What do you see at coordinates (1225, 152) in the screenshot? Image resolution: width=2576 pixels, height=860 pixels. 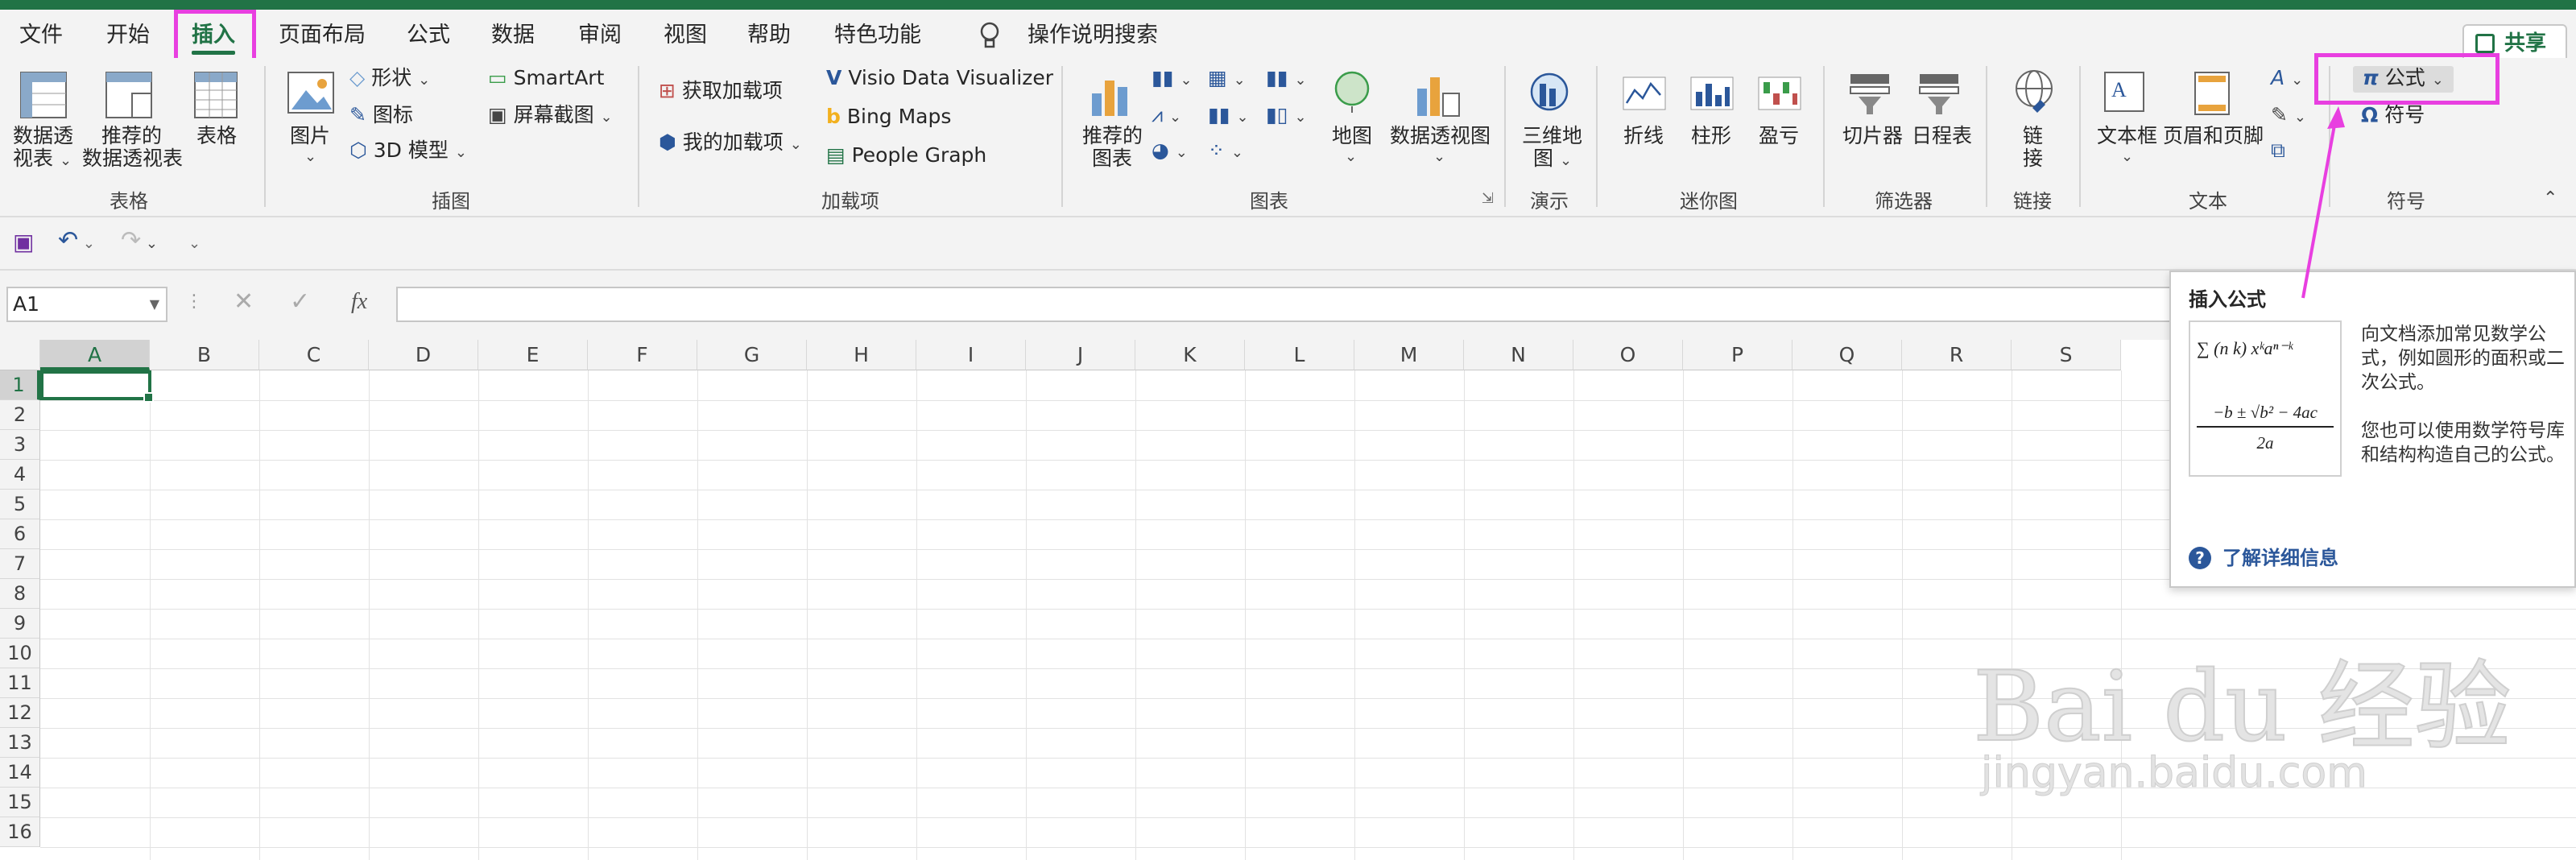 I see `scatter-chart-button: ⁘ ⌄` at bounding box center [1225, 152].